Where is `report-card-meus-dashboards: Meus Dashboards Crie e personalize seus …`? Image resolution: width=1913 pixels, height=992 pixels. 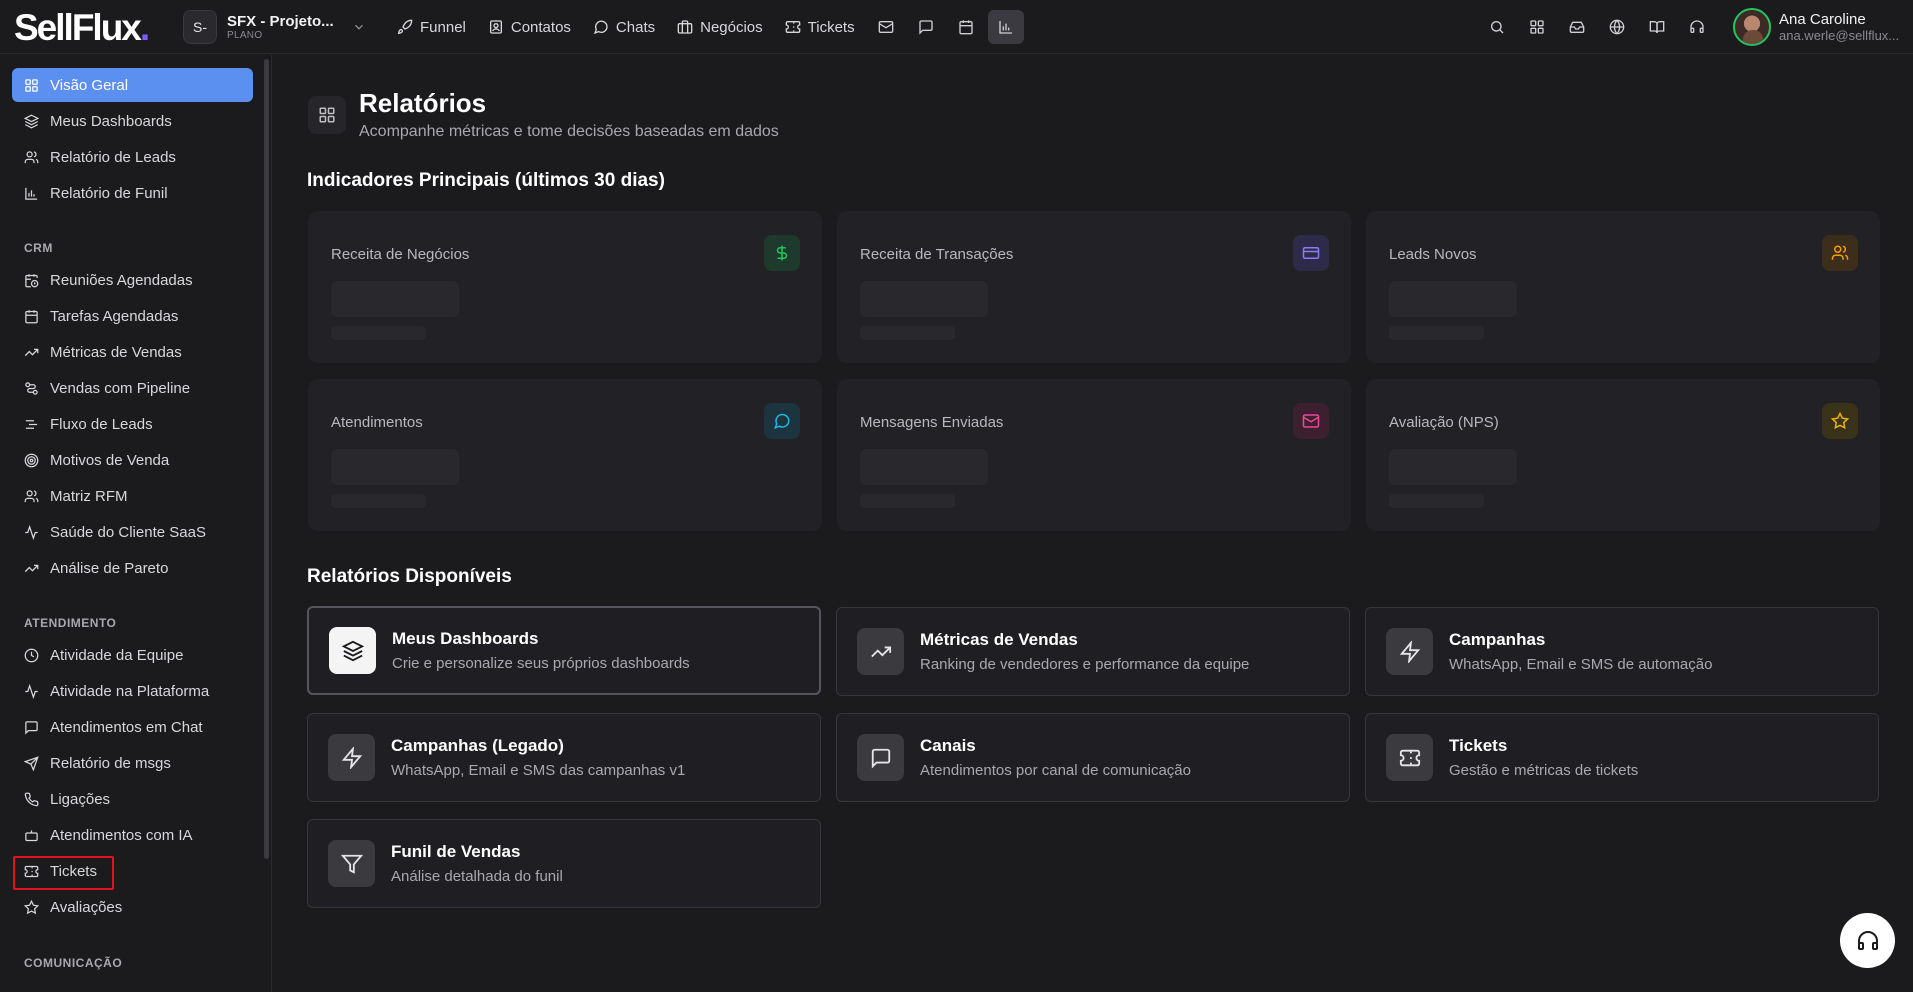 report-card-meus-dashboards: Meus Dashboards Crie e personalize seus … is located at coordinates (564, 650).